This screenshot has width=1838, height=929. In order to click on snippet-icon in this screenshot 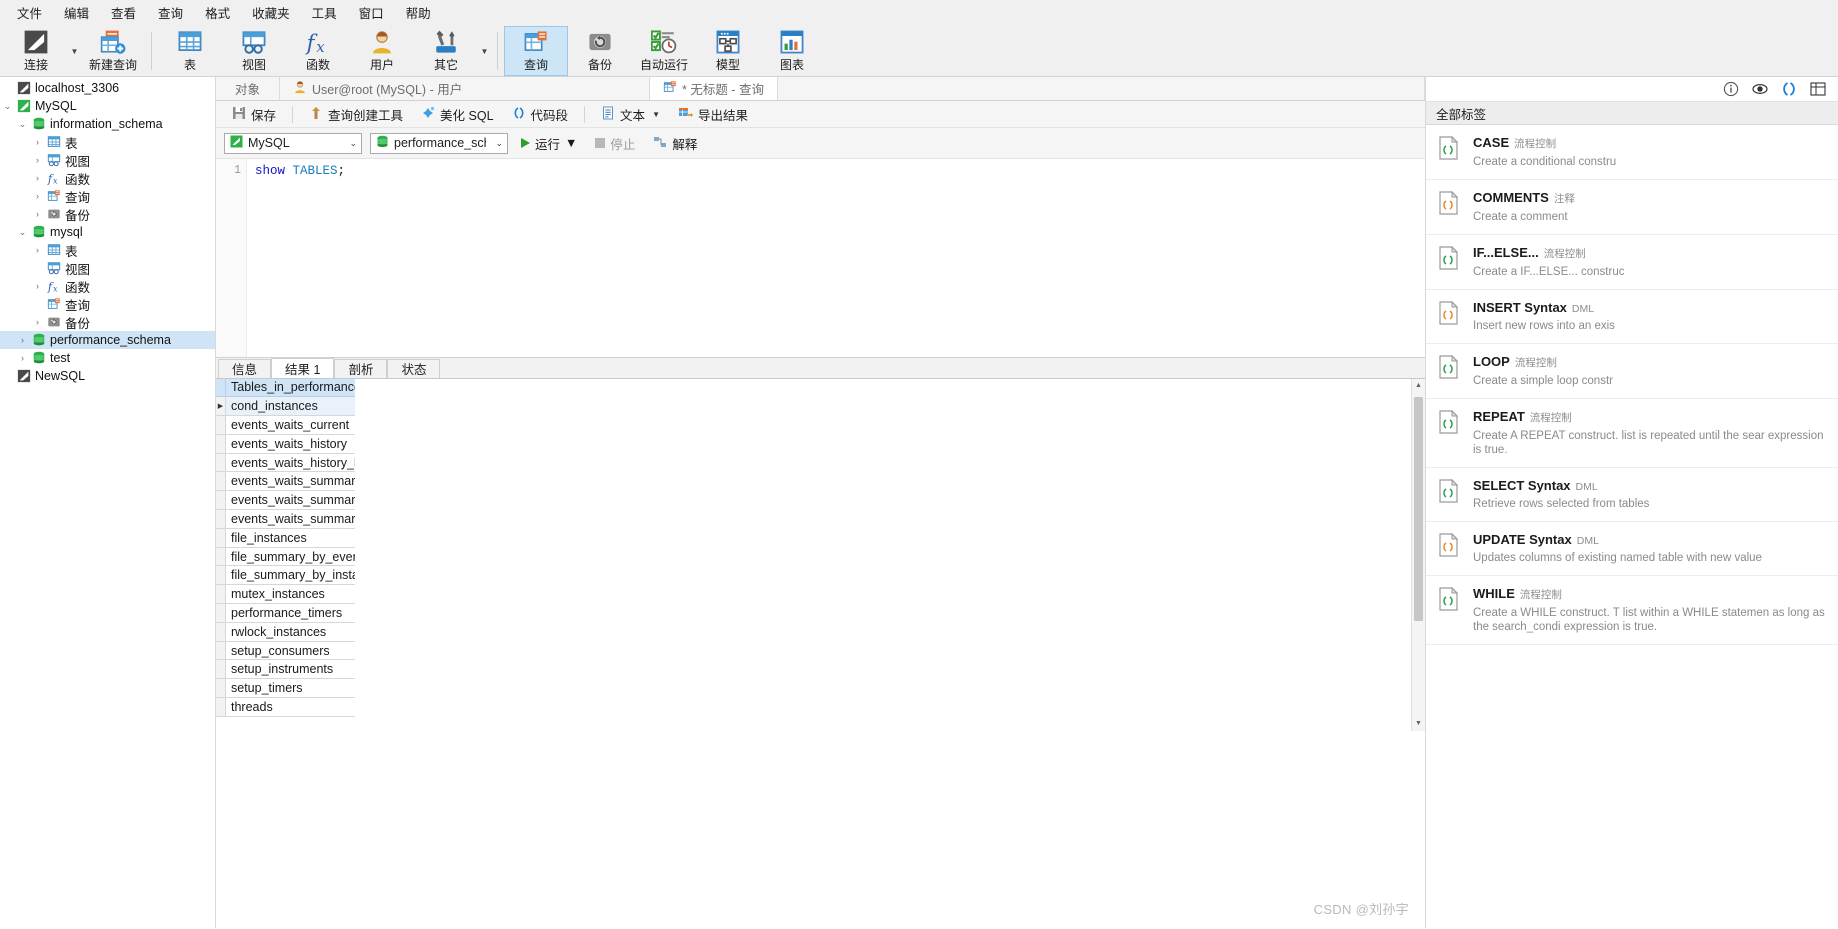, I will do `click(1789, 89)`.